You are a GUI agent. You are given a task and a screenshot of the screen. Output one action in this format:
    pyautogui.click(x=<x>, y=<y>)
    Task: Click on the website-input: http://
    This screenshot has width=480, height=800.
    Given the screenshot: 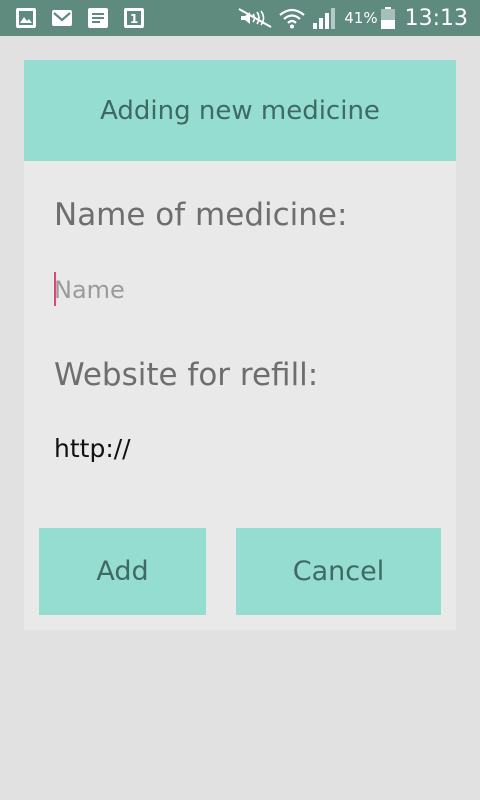 What is the action you would take?
    pyautogui.click(x=92, y=448)
    